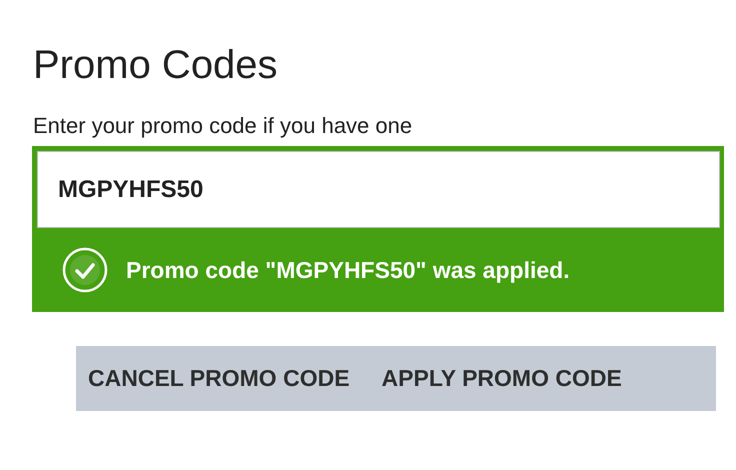 This screenshot has width=736, height=470. I want to click on field-label: Enter your promo code if you have one, so click(223, 126).